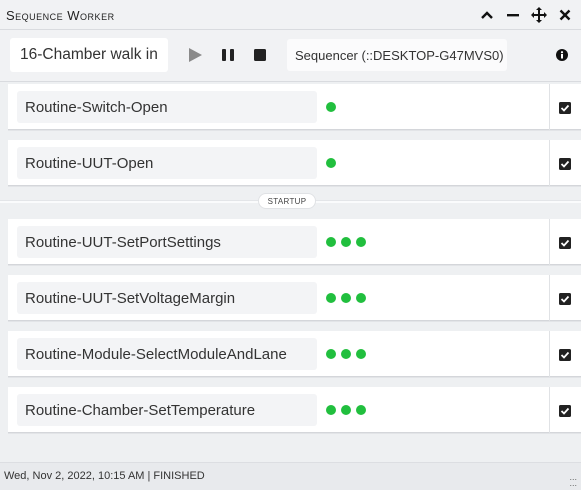 The image size is (581, 490). What do you see at coordinates (167, 410) in the screenshot?
I see `routine-label: Routine-Chamber-SetTemperature` at bounding box center [167, 410].